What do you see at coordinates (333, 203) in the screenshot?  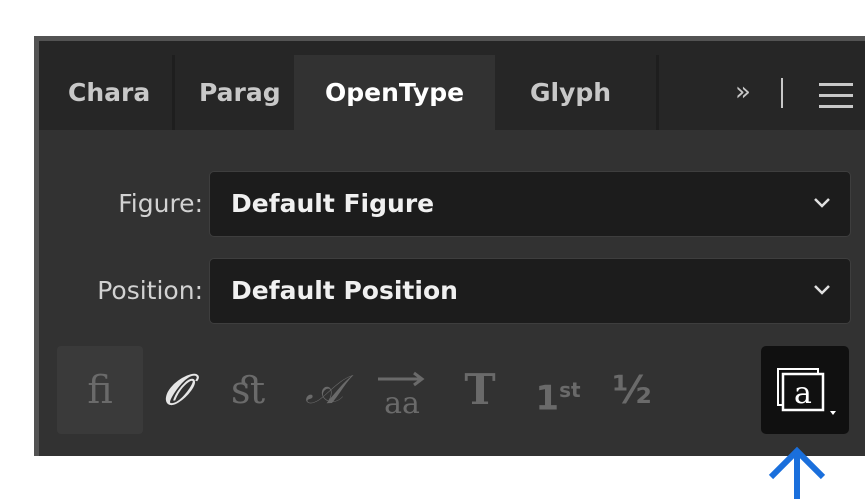 I see `figure-value: Default Figure` at bounding box center [333, 203].